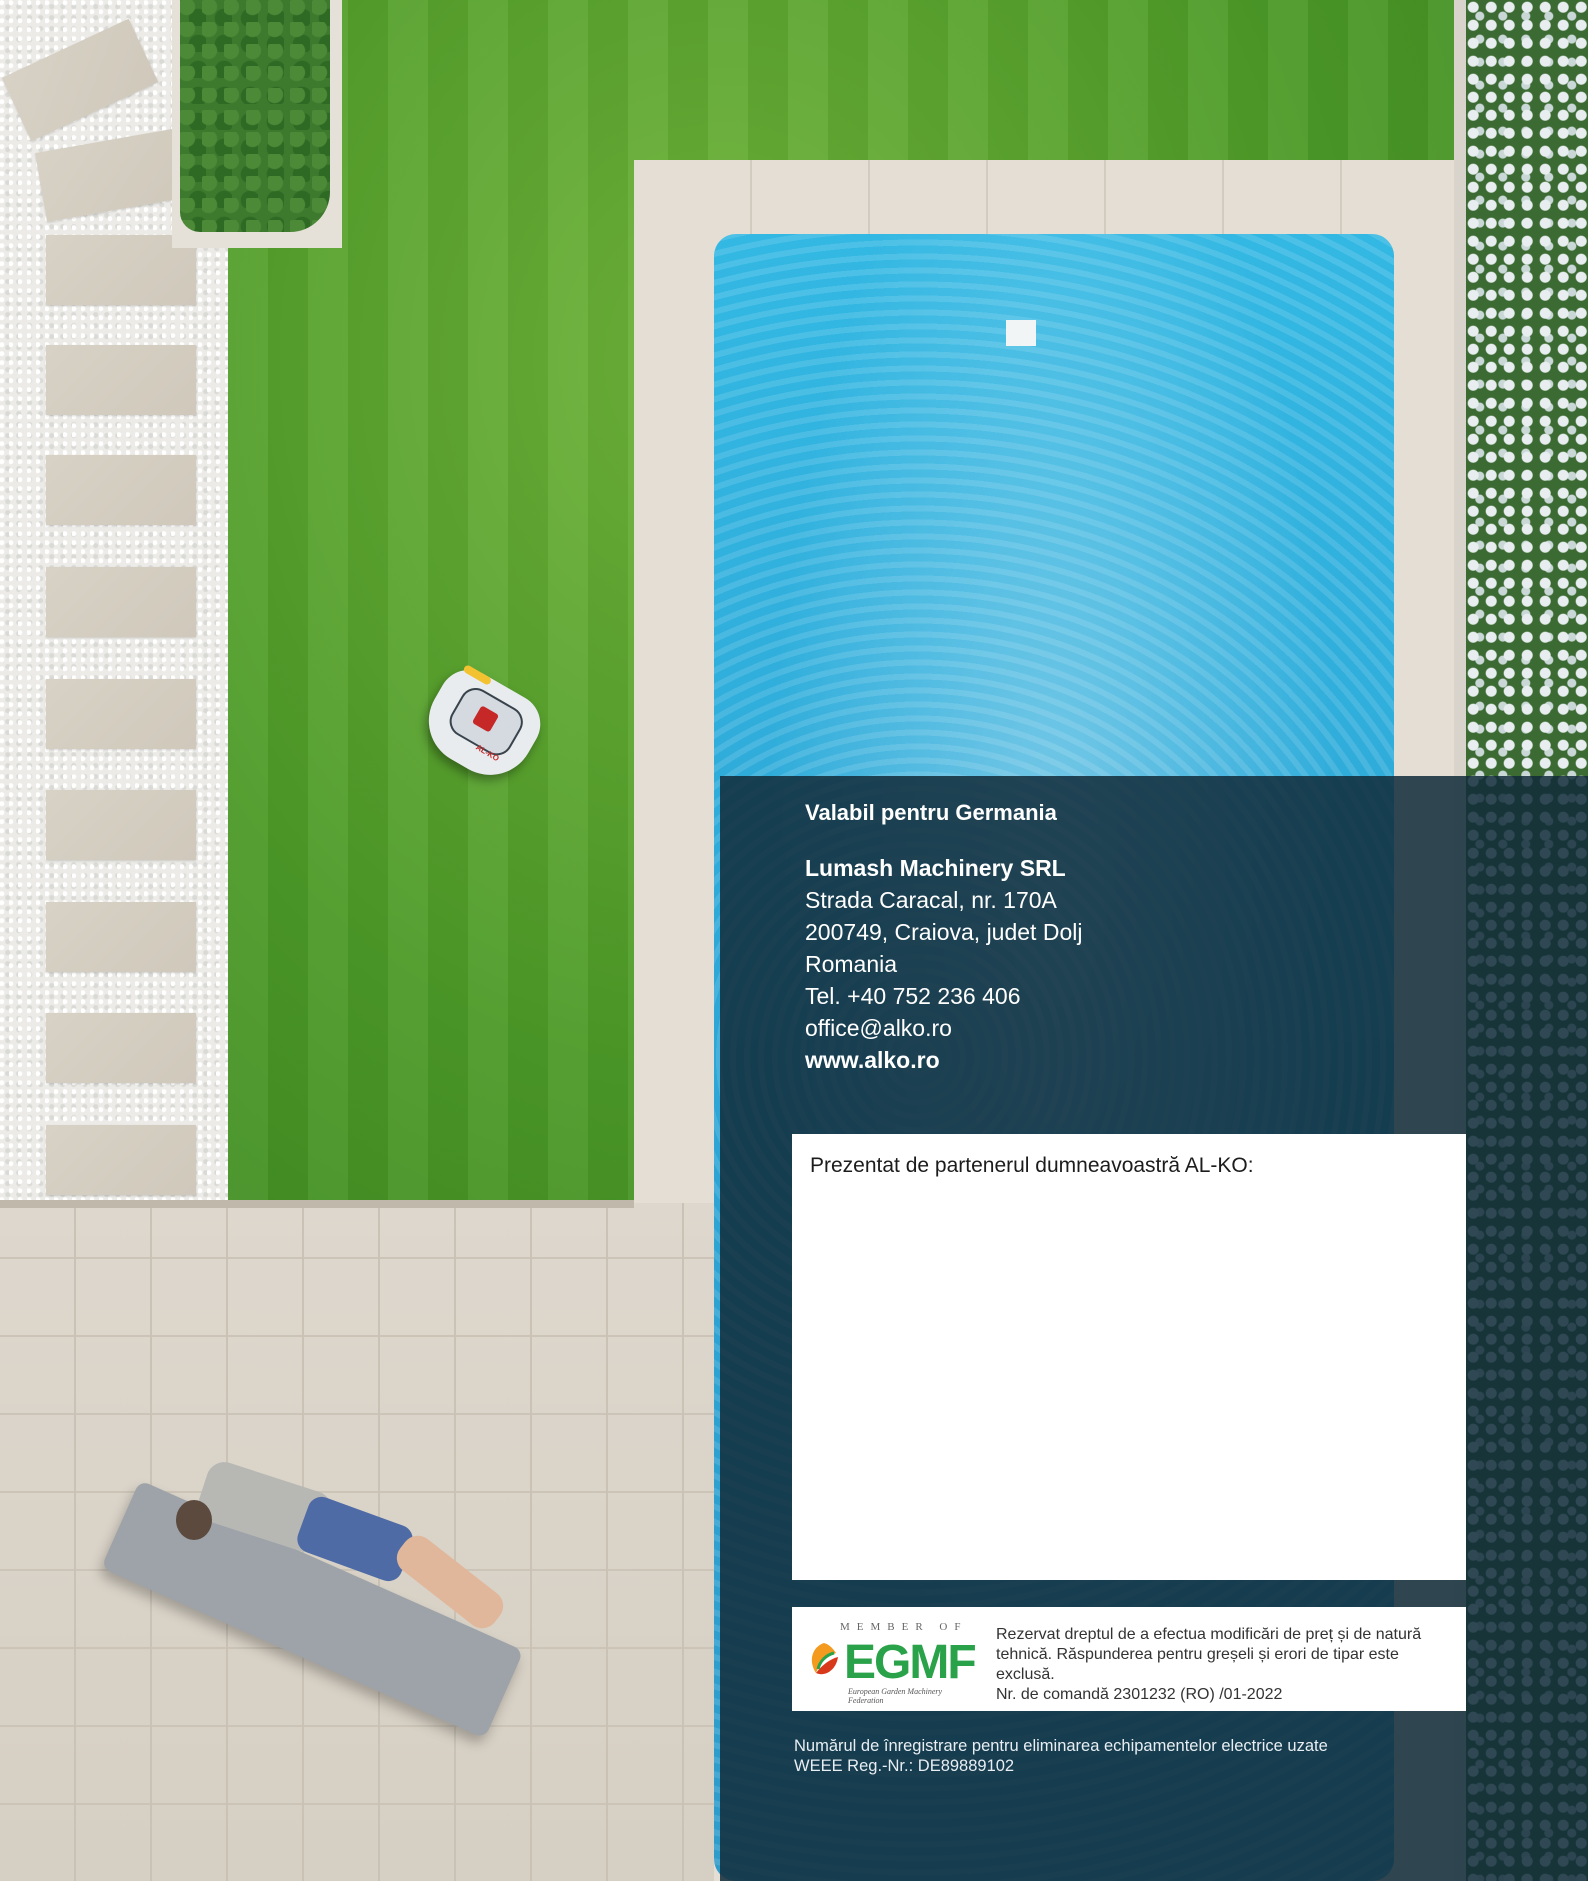 This screenshot has width=1588, height=1881. What do you see at coordinates (944, 932) in the screenshot?
I see `city-address: 200749, Craiova, judet Dolj` at bounding box center [944, 932].